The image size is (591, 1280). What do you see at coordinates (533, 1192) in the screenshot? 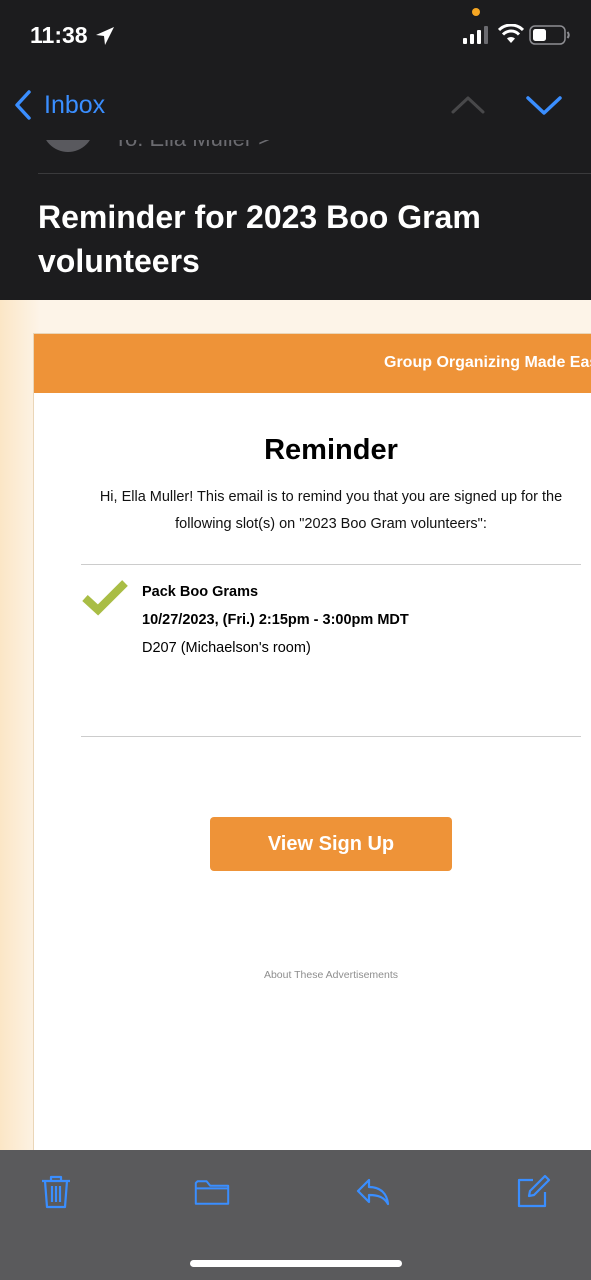
I see `compose-icon` at bounding box center [533, 1192].